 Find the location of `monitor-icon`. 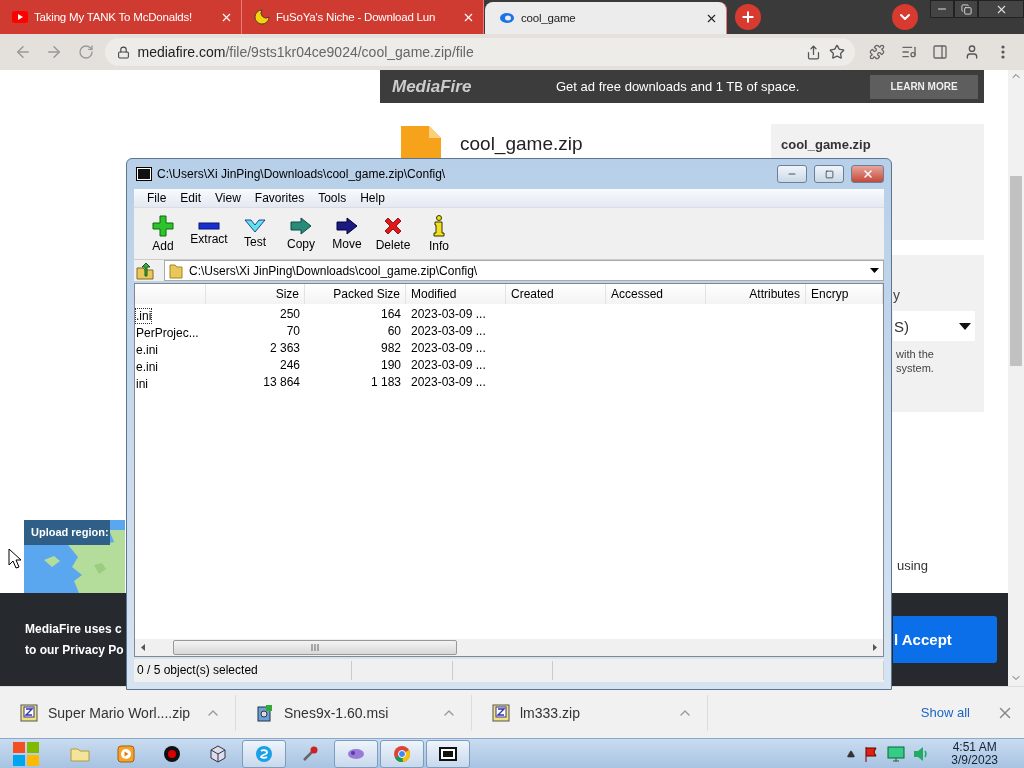

monitor-icon is located at coordinates (896, 753).